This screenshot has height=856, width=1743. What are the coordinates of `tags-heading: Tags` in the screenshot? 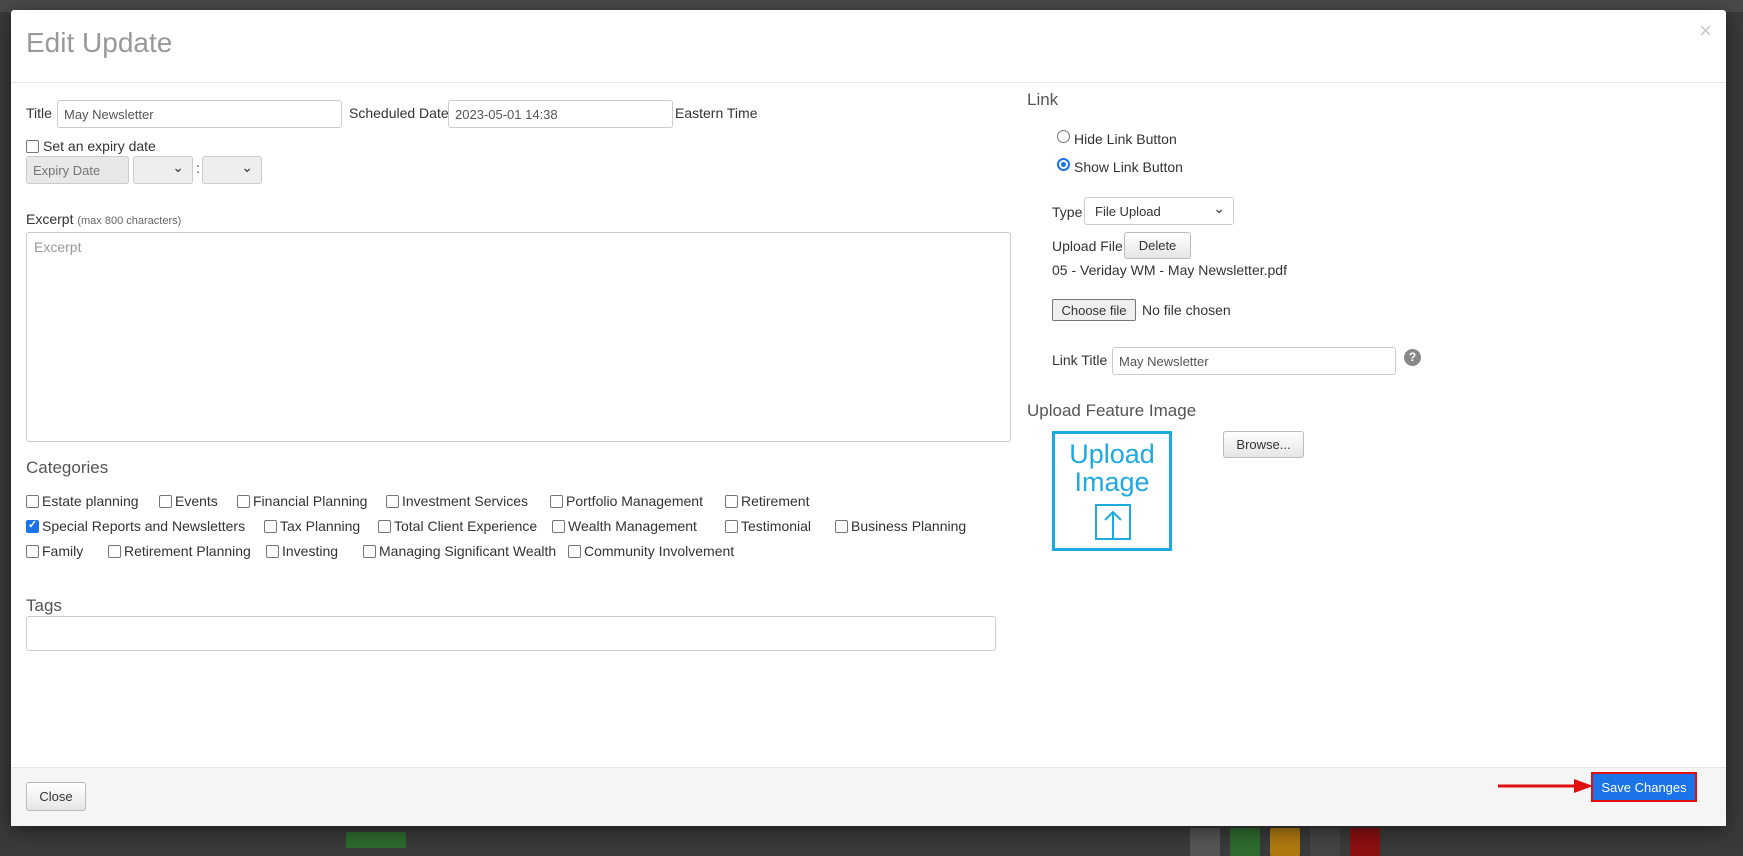 It's located at (44, 605).